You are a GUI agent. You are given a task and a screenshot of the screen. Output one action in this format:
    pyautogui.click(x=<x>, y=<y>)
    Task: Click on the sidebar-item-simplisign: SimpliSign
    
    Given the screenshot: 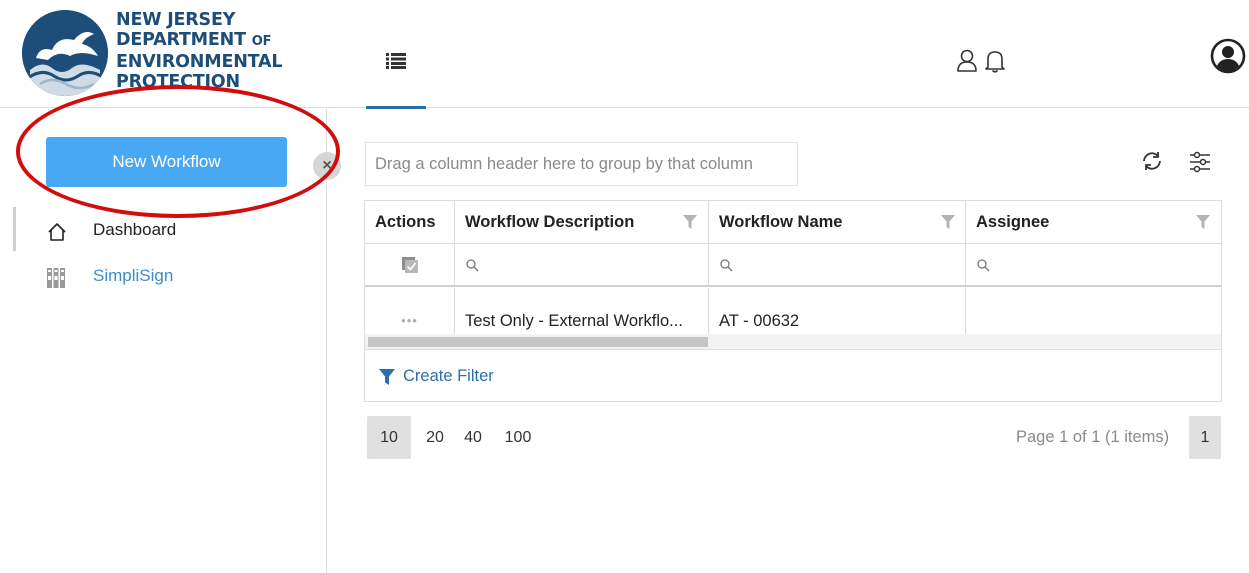 What is the action you would take?
    pyautogui.click(x=163, y=278)
    